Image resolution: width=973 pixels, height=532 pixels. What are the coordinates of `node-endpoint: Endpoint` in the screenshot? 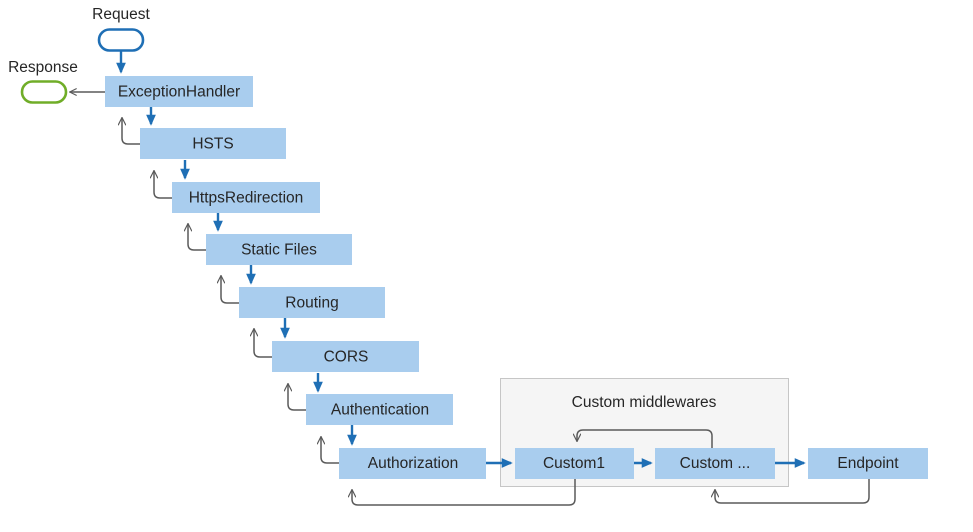 It's located at (868, 463).